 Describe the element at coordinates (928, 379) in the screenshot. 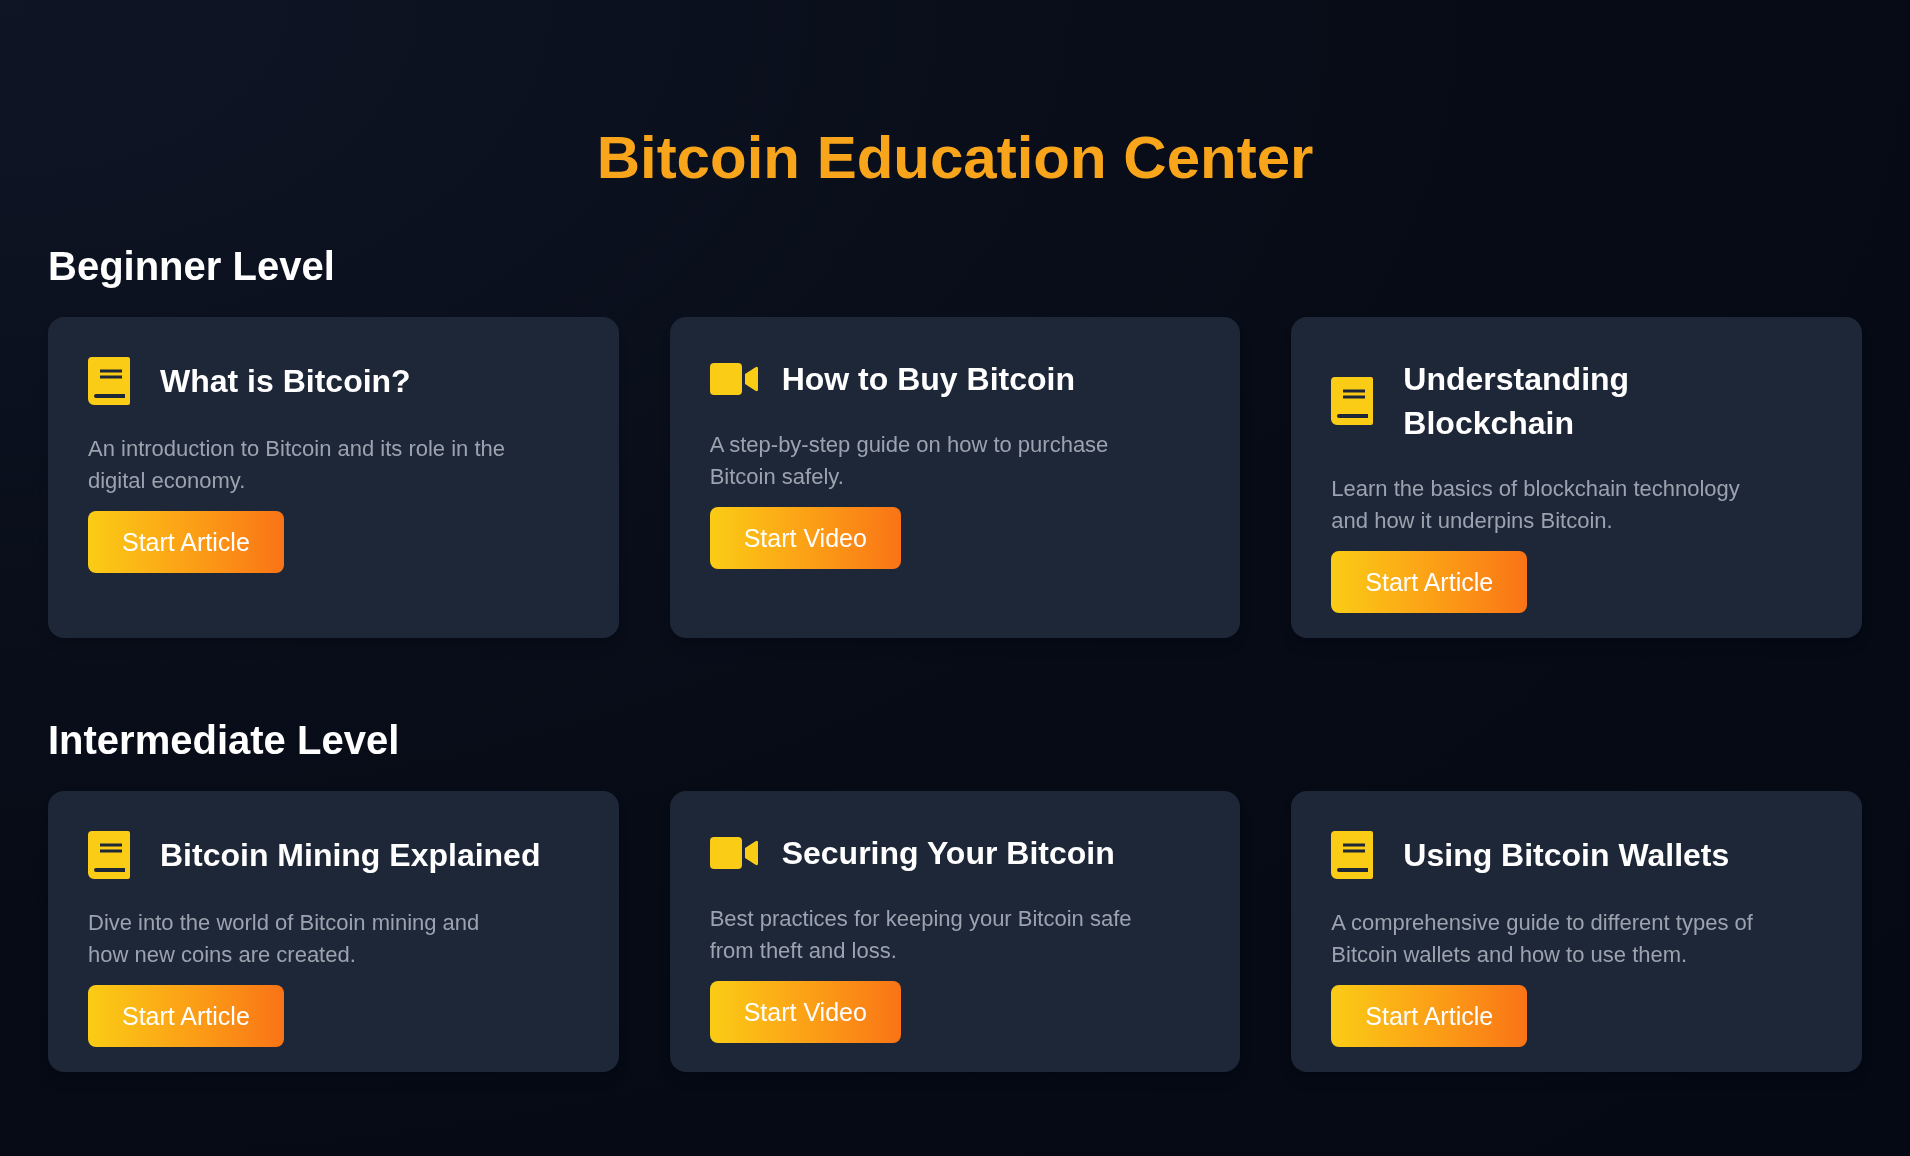

I see `card-title: How to Buy Bitcoin` at that location.